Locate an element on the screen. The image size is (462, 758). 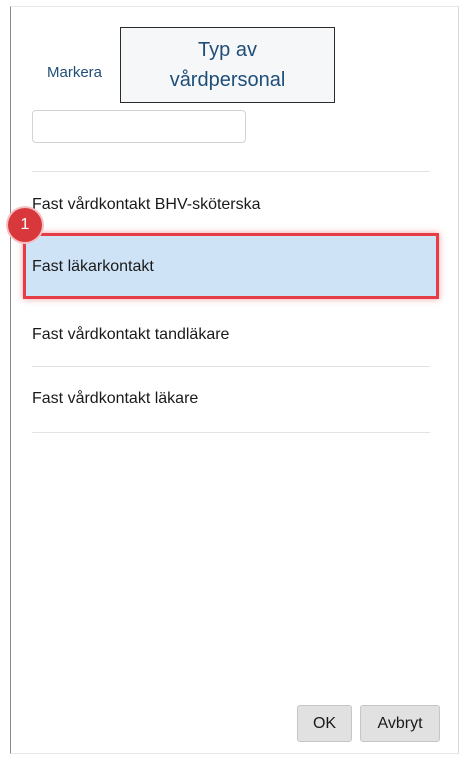
select-all-link: Markera is located at coordinates (74, 72).